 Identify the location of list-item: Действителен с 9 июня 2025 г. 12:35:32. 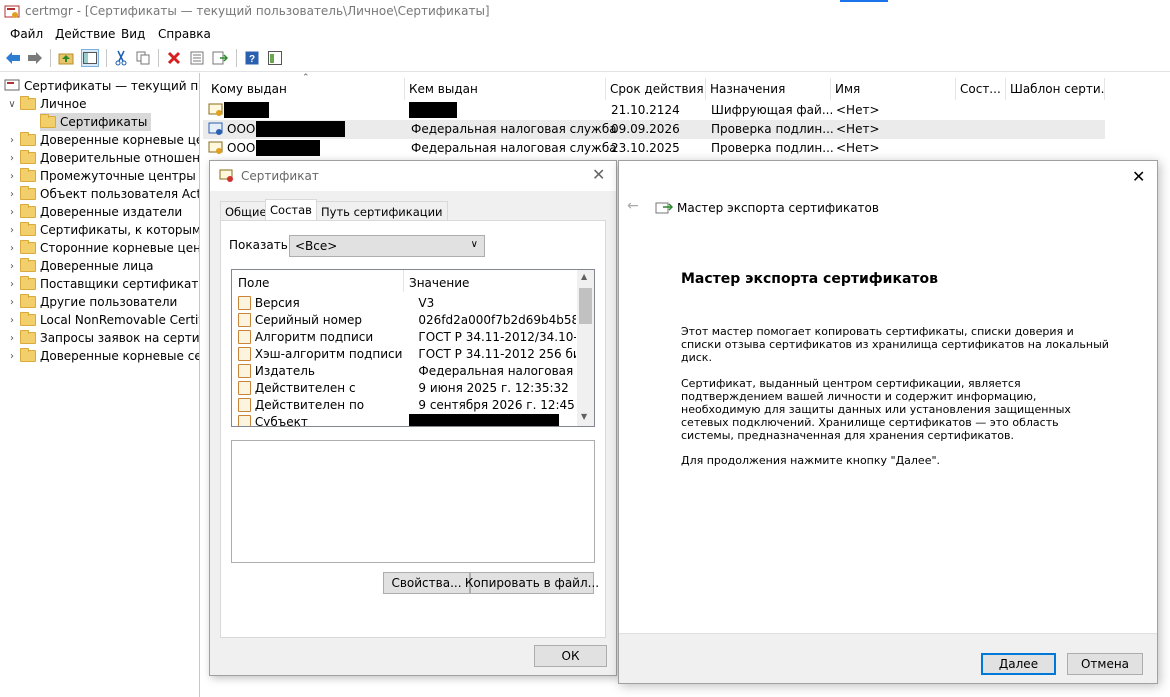
(404, 387).